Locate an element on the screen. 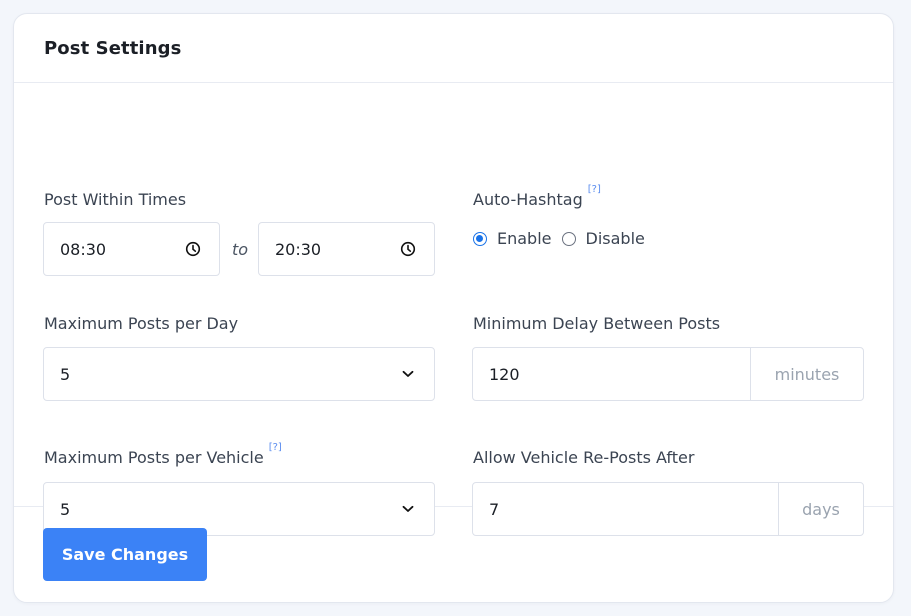 The width and height of the screenshot is (911, 616). max-posts-day-label-wrap: Maximum Posts per Day is located at coordinates (141, 324).